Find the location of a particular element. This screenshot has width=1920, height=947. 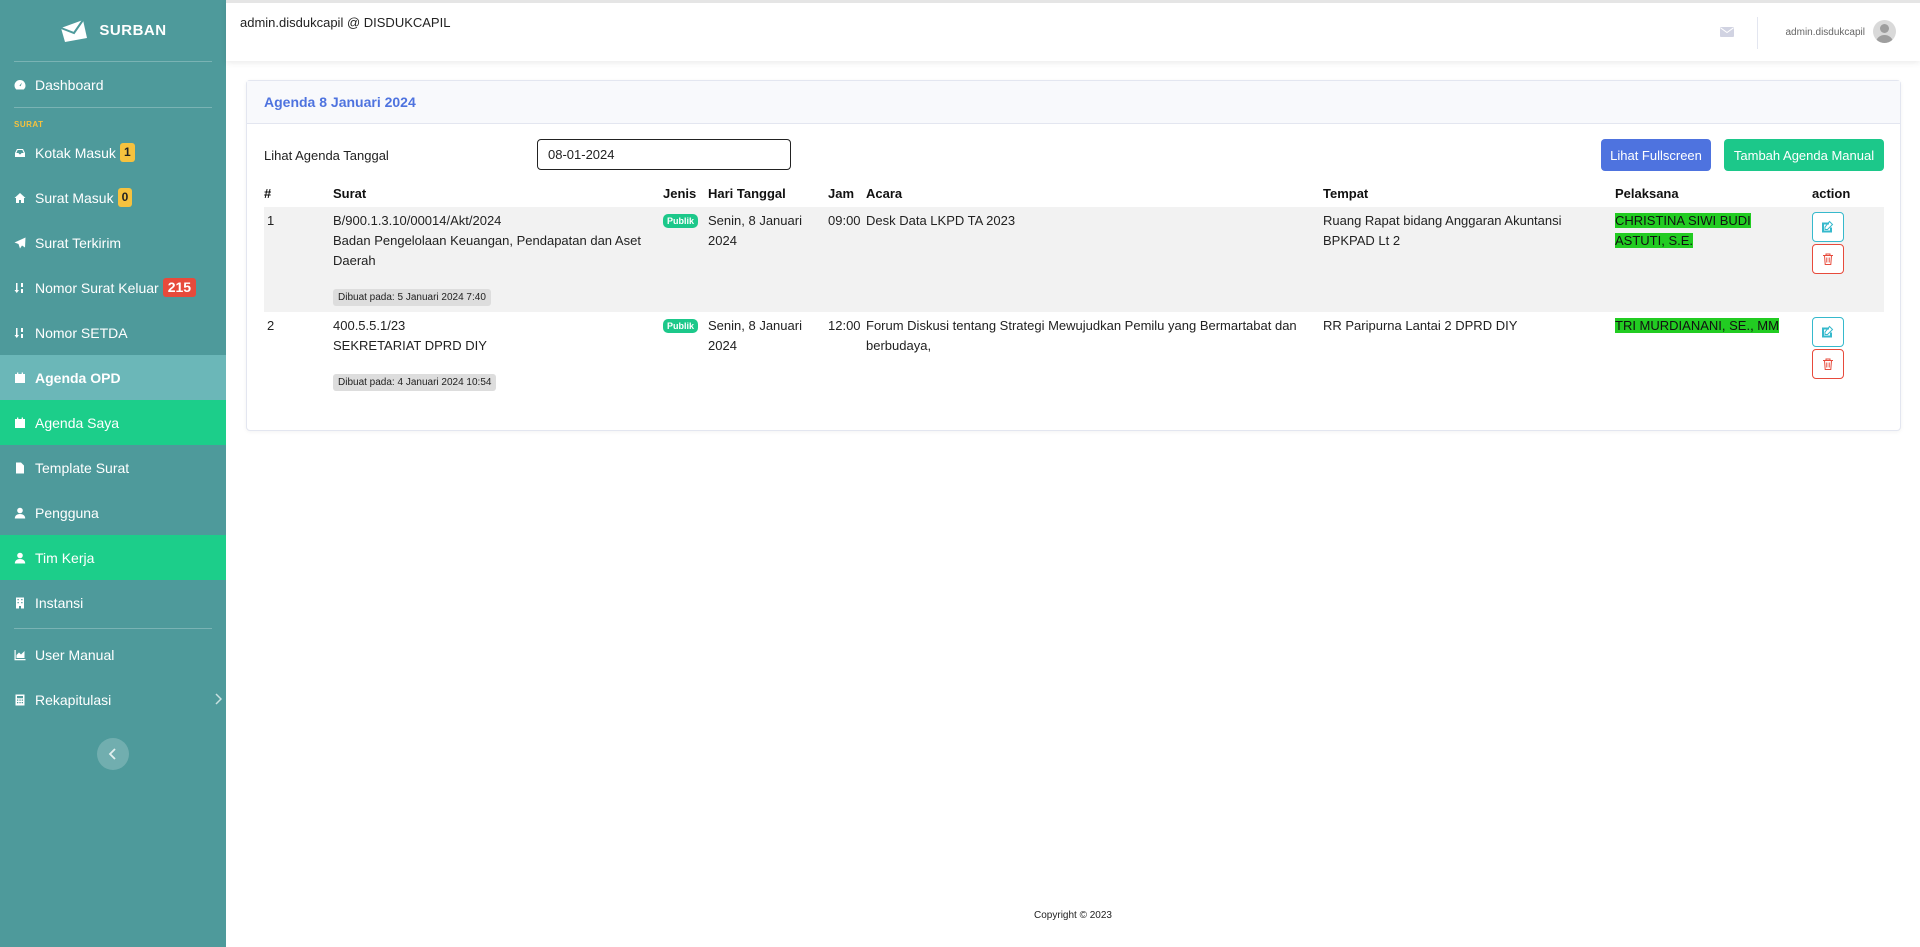

section-label-surat: SURAT is located at coordinates (29, 124).